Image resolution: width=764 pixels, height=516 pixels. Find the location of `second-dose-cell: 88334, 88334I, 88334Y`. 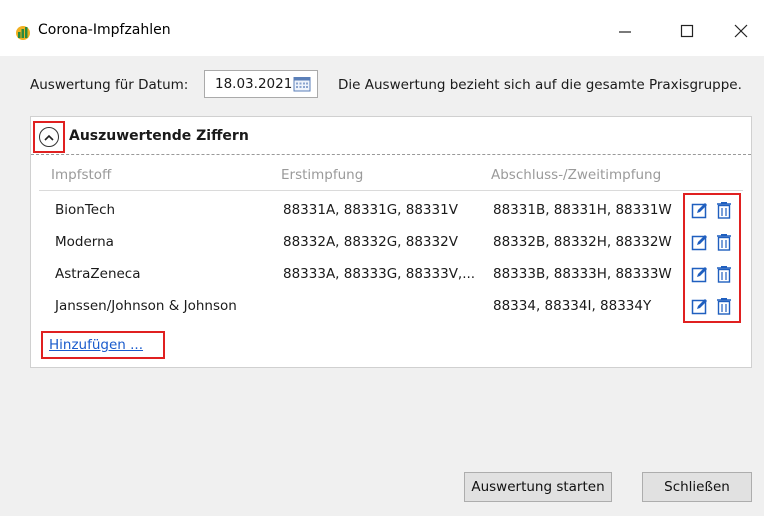

second-dose-cell: 88334, 88334I, 88334Y is located at coordinates (572, 306).